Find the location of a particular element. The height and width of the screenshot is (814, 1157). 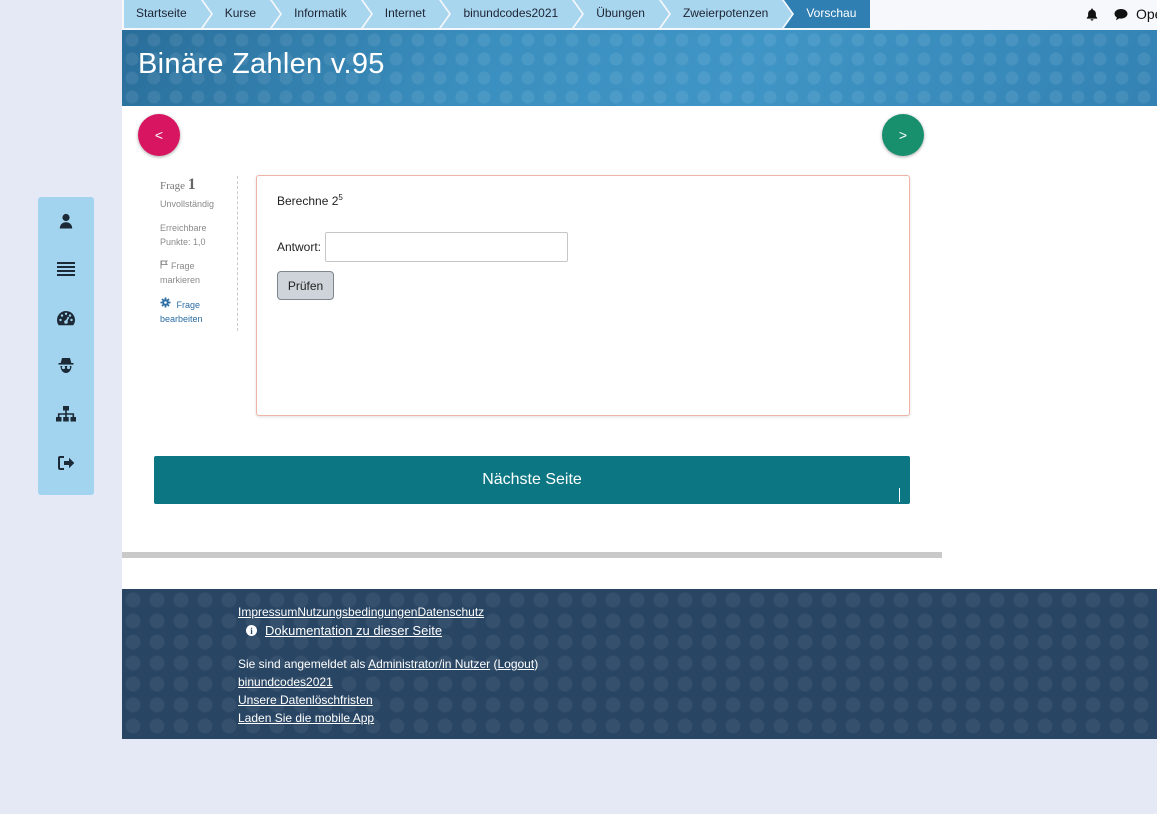

gear-icon is located at coordinates (165, 304).